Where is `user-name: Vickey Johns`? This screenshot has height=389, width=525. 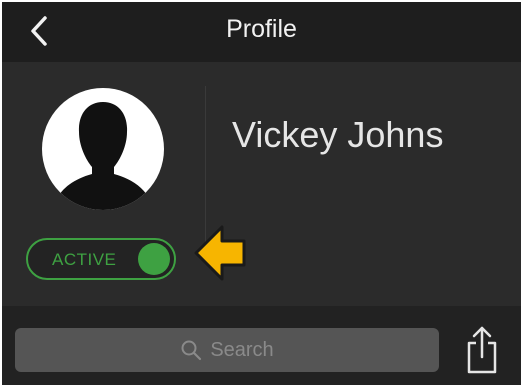
user-name: Vickey Johns is located at coordinates (338, 134).